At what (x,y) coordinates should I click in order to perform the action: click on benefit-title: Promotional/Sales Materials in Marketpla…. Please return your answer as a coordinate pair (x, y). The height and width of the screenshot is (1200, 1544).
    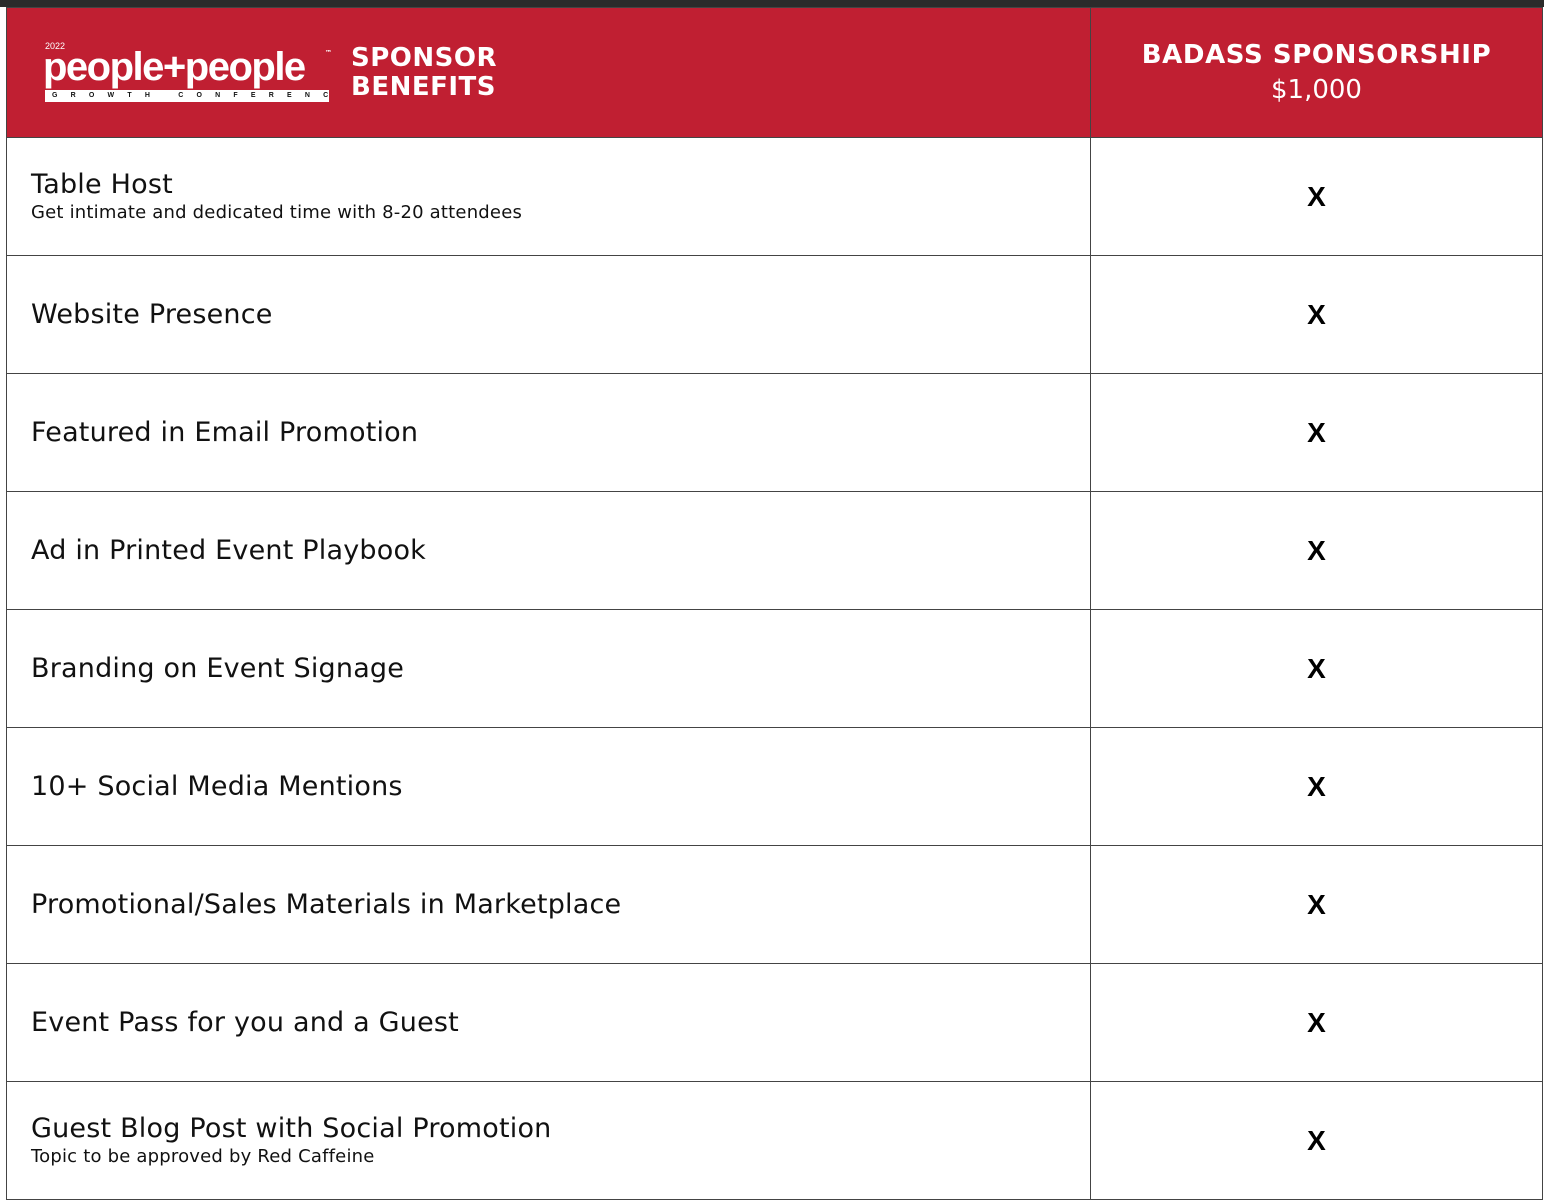
    Looking at the image, I should click on (326, 904).